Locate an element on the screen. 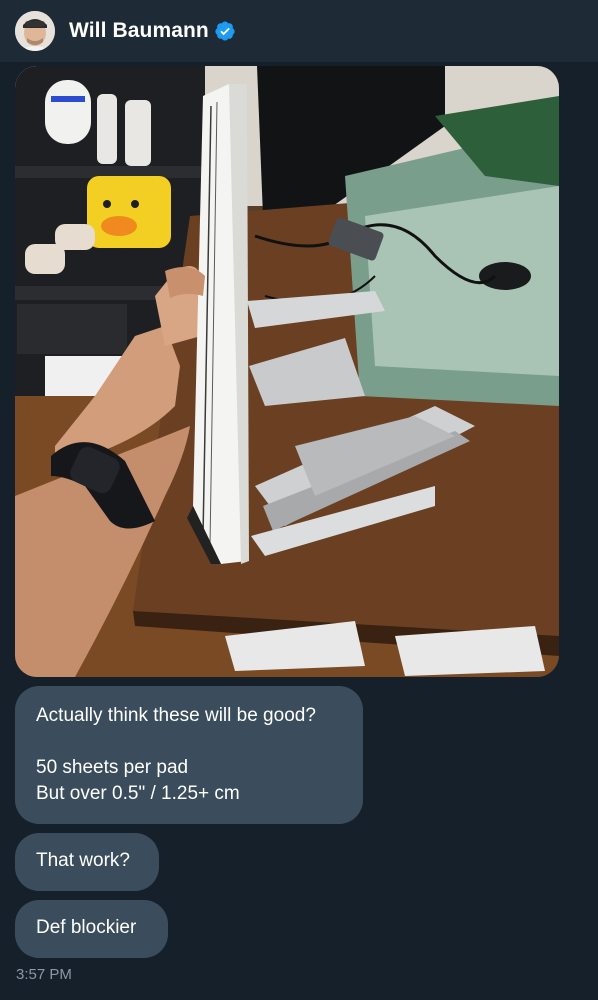  message-line: Def blockier is located at coordinates (86, 927).